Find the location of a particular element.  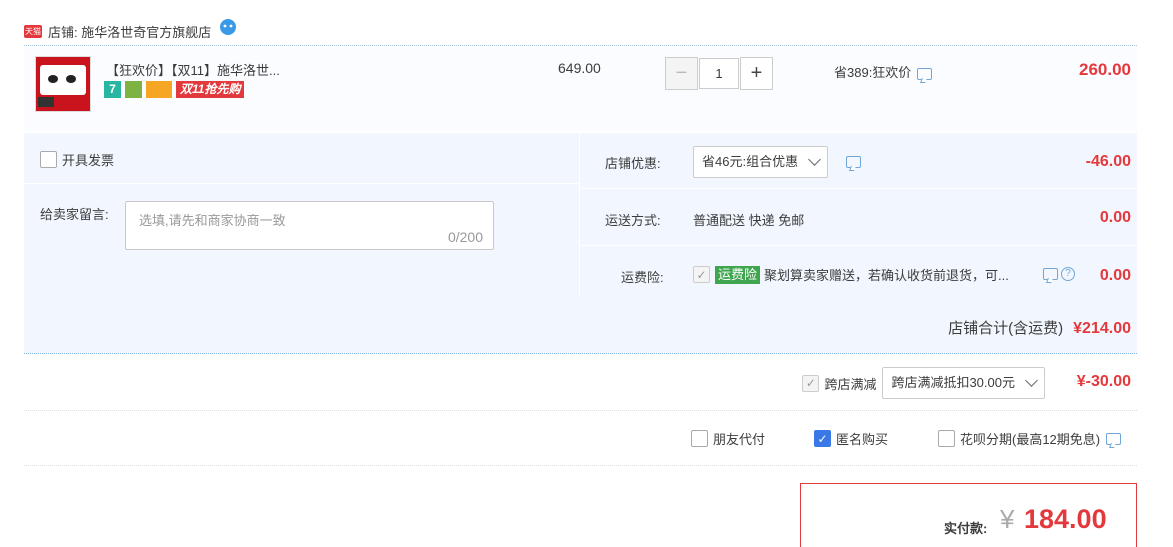

shipping-amount: 0.00 is located at coordinates (1115, 217).